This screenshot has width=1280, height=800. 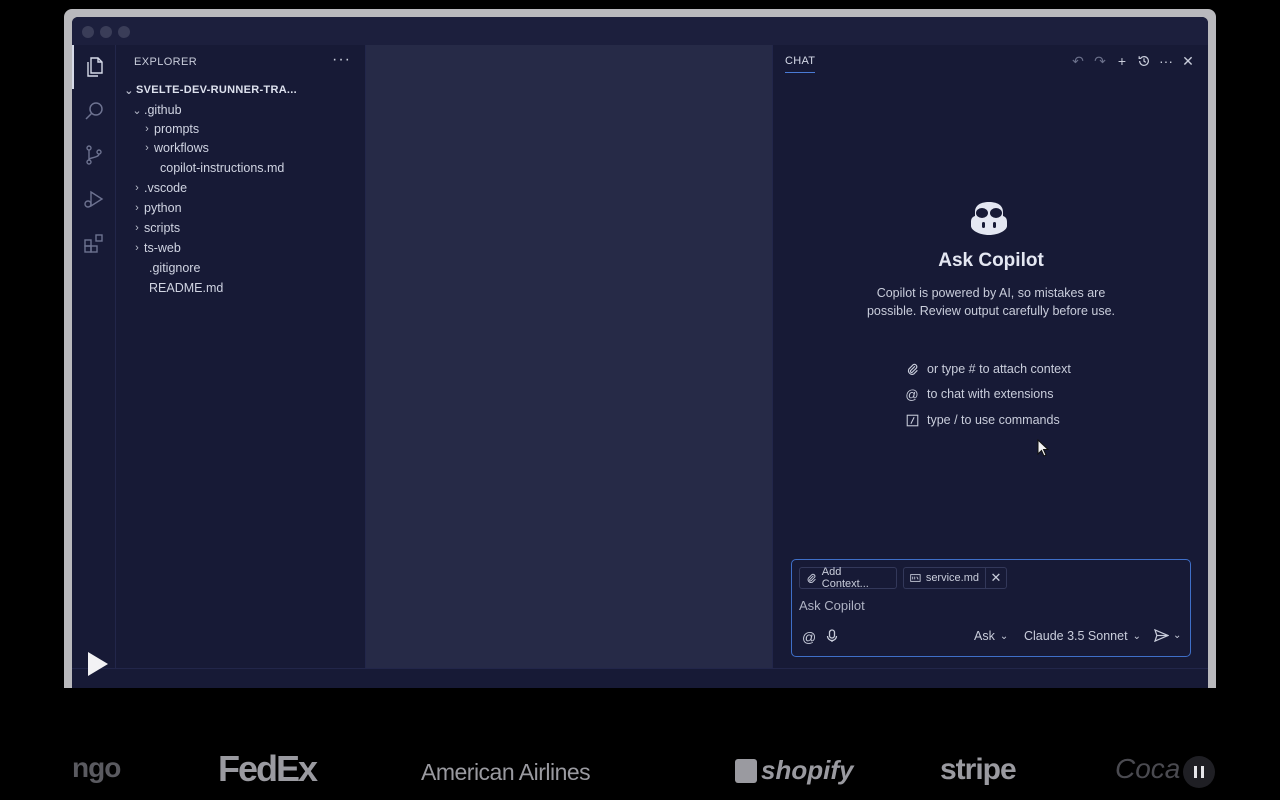 I want to click on model-dropdown: Claude 3.5 Sonnet ⌄, so click(x=1082, y=636).